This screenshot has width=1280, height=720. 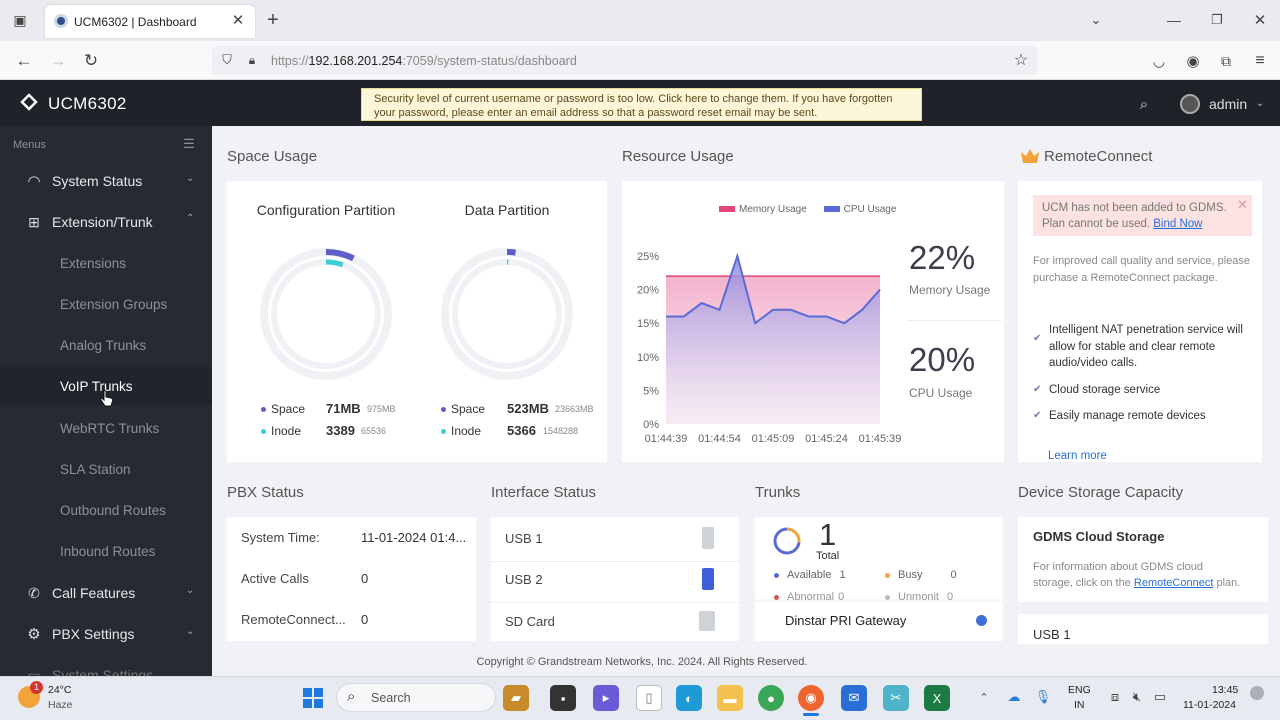 What do you see at coordinates (606, 698) in the screenshot?
I see `teams-app-icon: ▸` at bounding box center [606, 698].